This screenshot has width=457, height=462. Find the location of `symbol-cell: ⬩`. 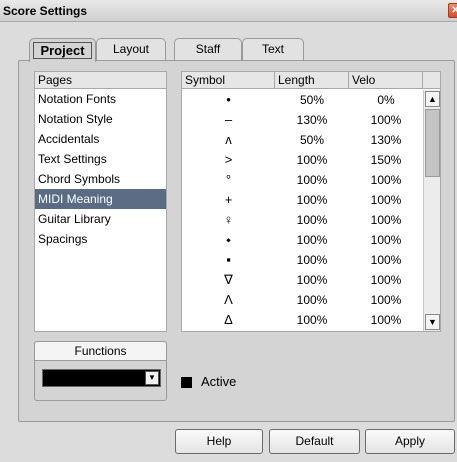

symbol-cell: ⬩ is located at coordinates (228, 239).